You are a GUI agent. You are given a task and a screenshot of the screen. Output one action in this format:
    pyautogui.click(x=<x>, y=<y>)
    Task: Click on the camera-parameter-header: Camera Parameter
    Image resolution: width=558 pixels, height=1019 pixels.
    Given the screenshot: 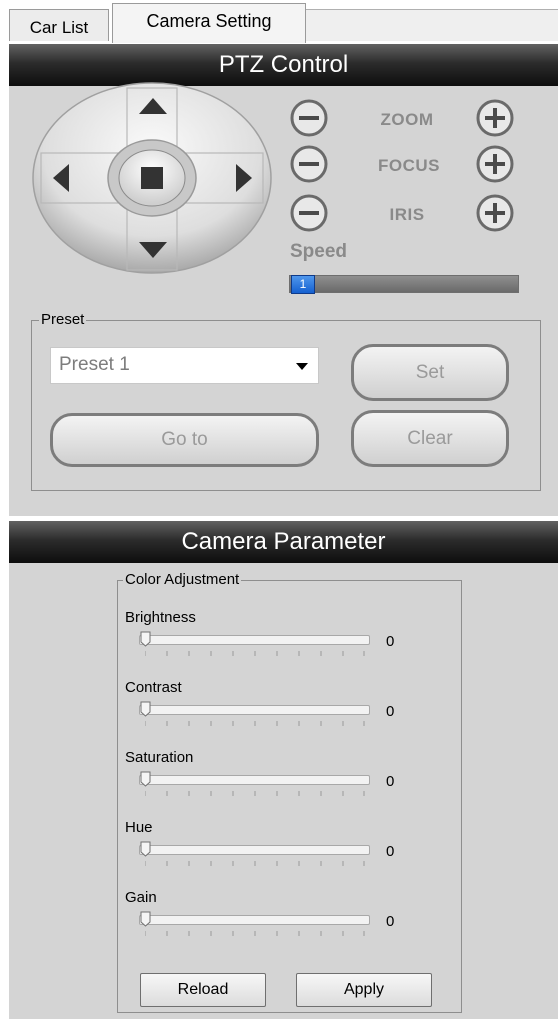 What is the action you would take?
    pyautogui.click(x=283, y=542)
    